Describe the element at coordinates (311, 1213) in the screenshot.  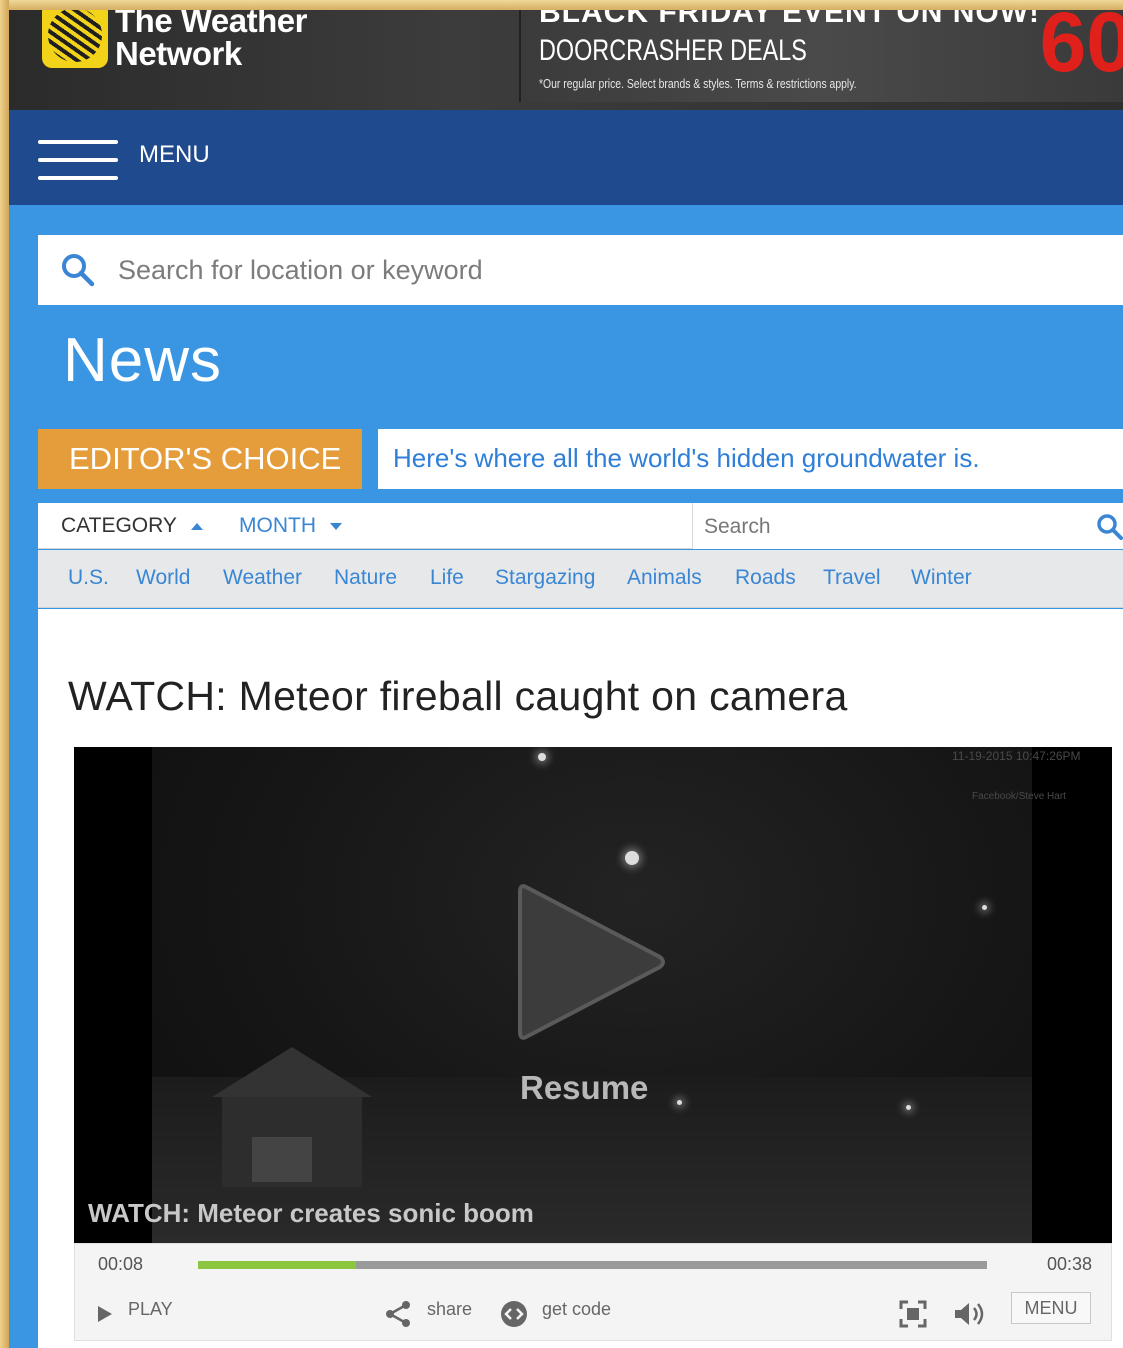
I see `video-caption: WATCH: Meteor creates sonic boom` at that location.